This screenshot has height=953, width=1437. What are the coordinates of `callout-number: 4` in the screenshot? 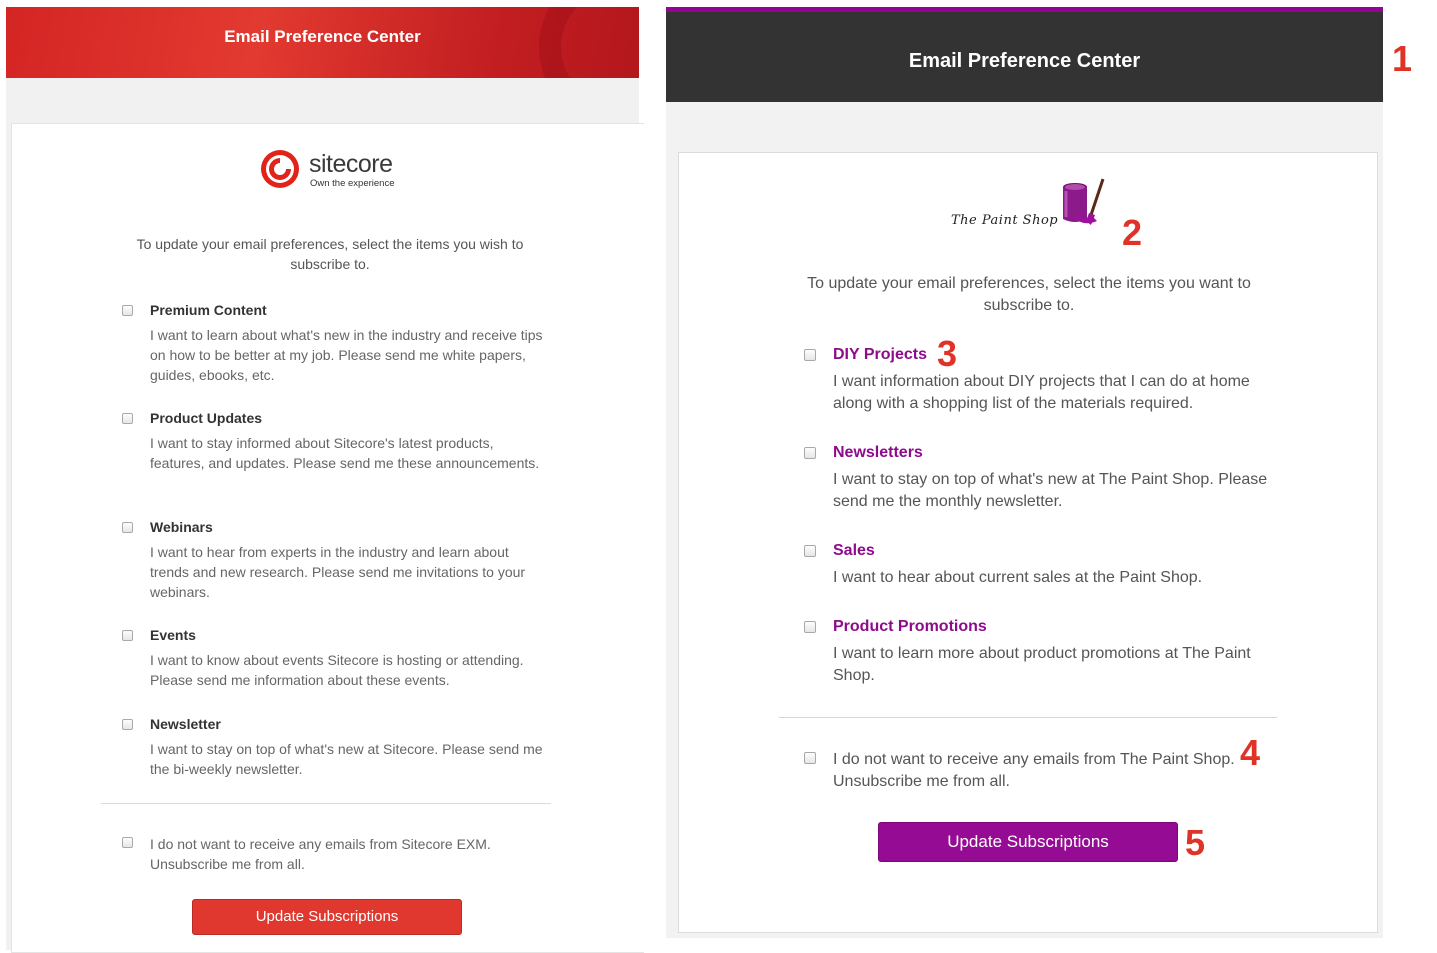 It's located at (1250, 752).